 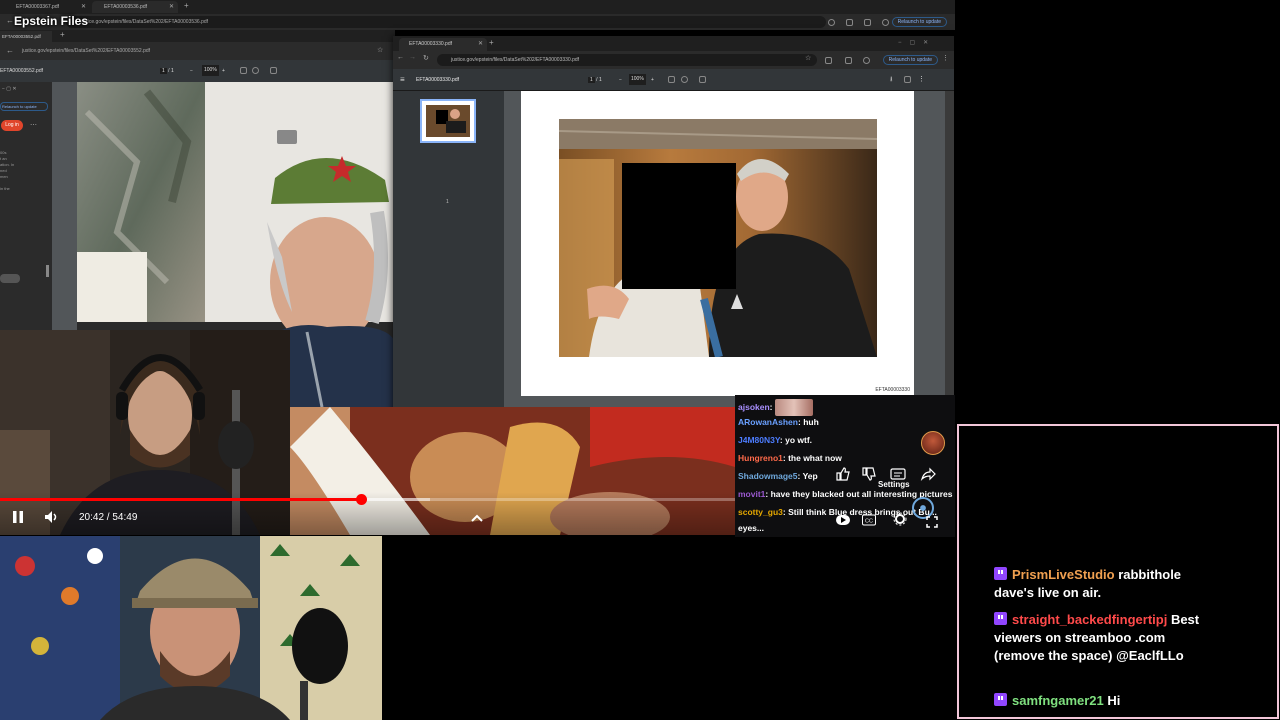 What do you see at coordinates (1063, 574) in the screenshot?
I see `chat-username: PrismLiveStudio` at bounding box center [1063, 574].